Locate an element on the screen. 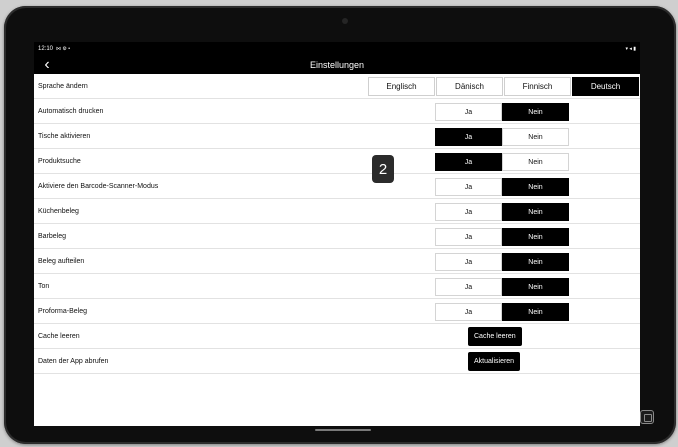 This screenshot has width=678, height=447. row-label: Cache leeren is located at coordinates (59, 336).